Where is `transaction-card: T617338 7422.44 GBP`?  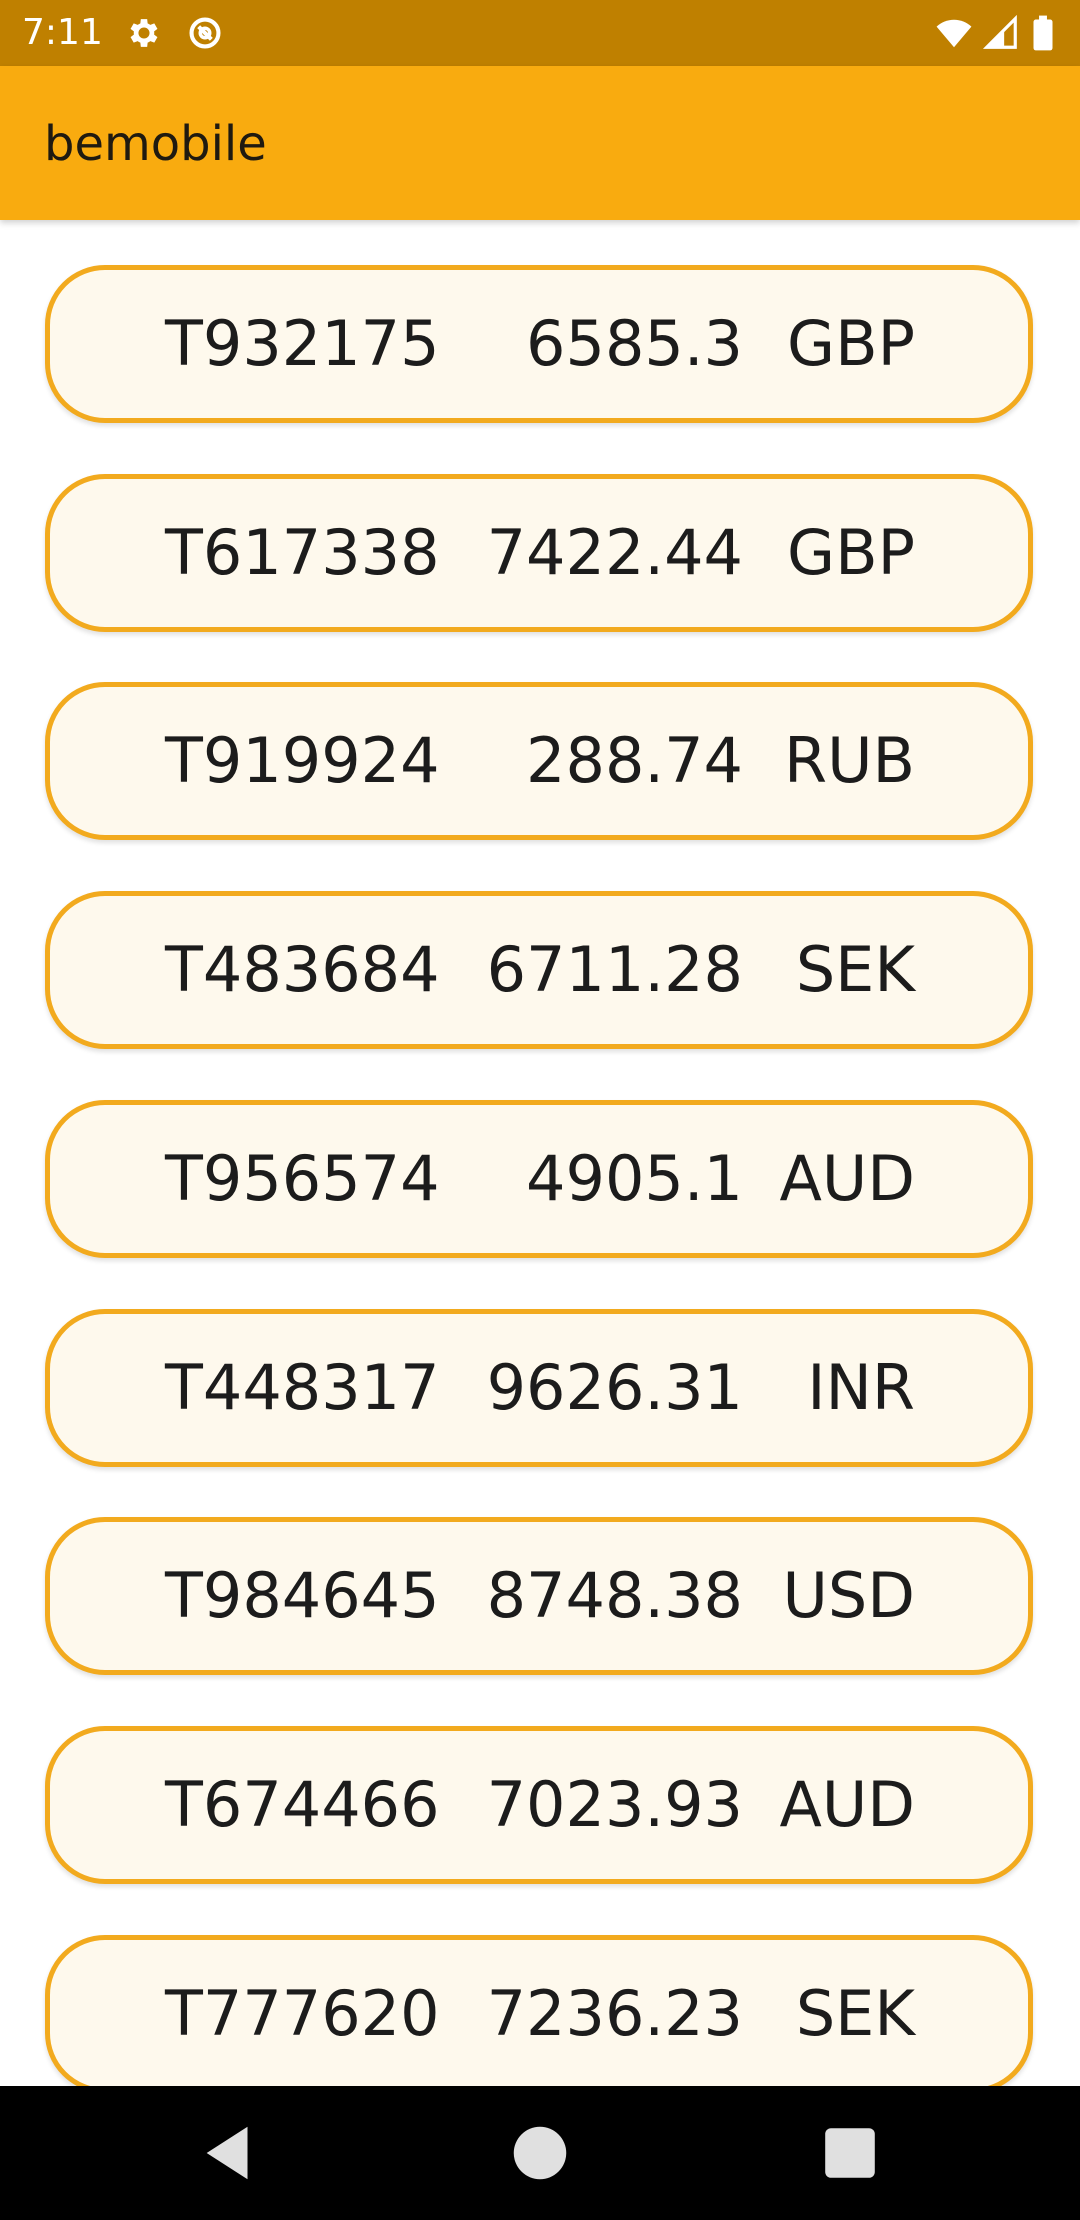
transaction-card: T617338 7422.44 GBP is located at coordinates (539, 553).